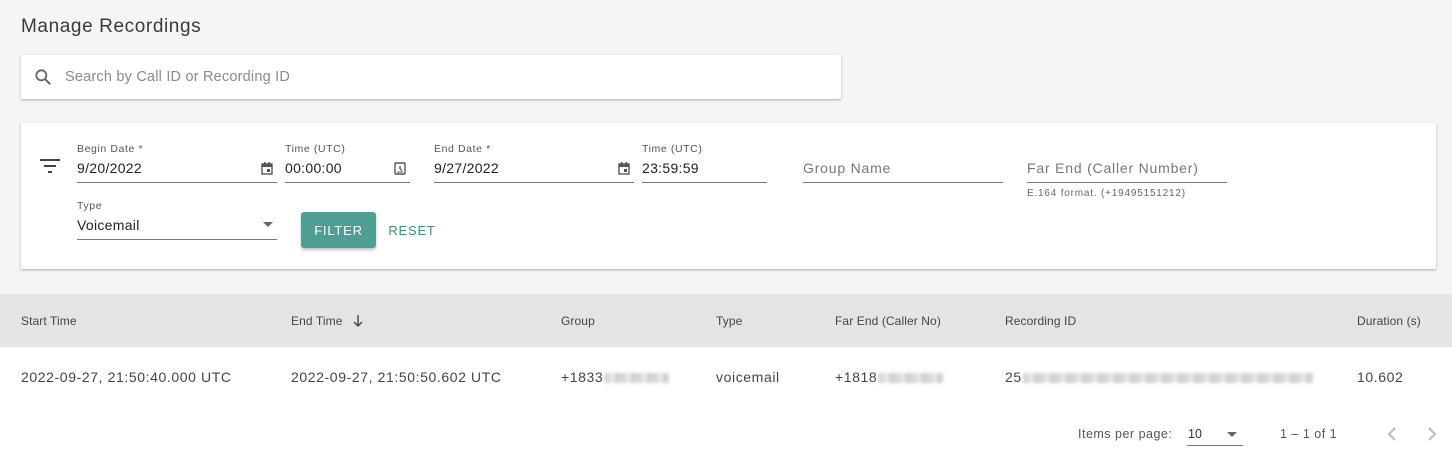 This screenshot has width=1452, height=464. I want to click on chevron-right-icon, so click(1432, 434).